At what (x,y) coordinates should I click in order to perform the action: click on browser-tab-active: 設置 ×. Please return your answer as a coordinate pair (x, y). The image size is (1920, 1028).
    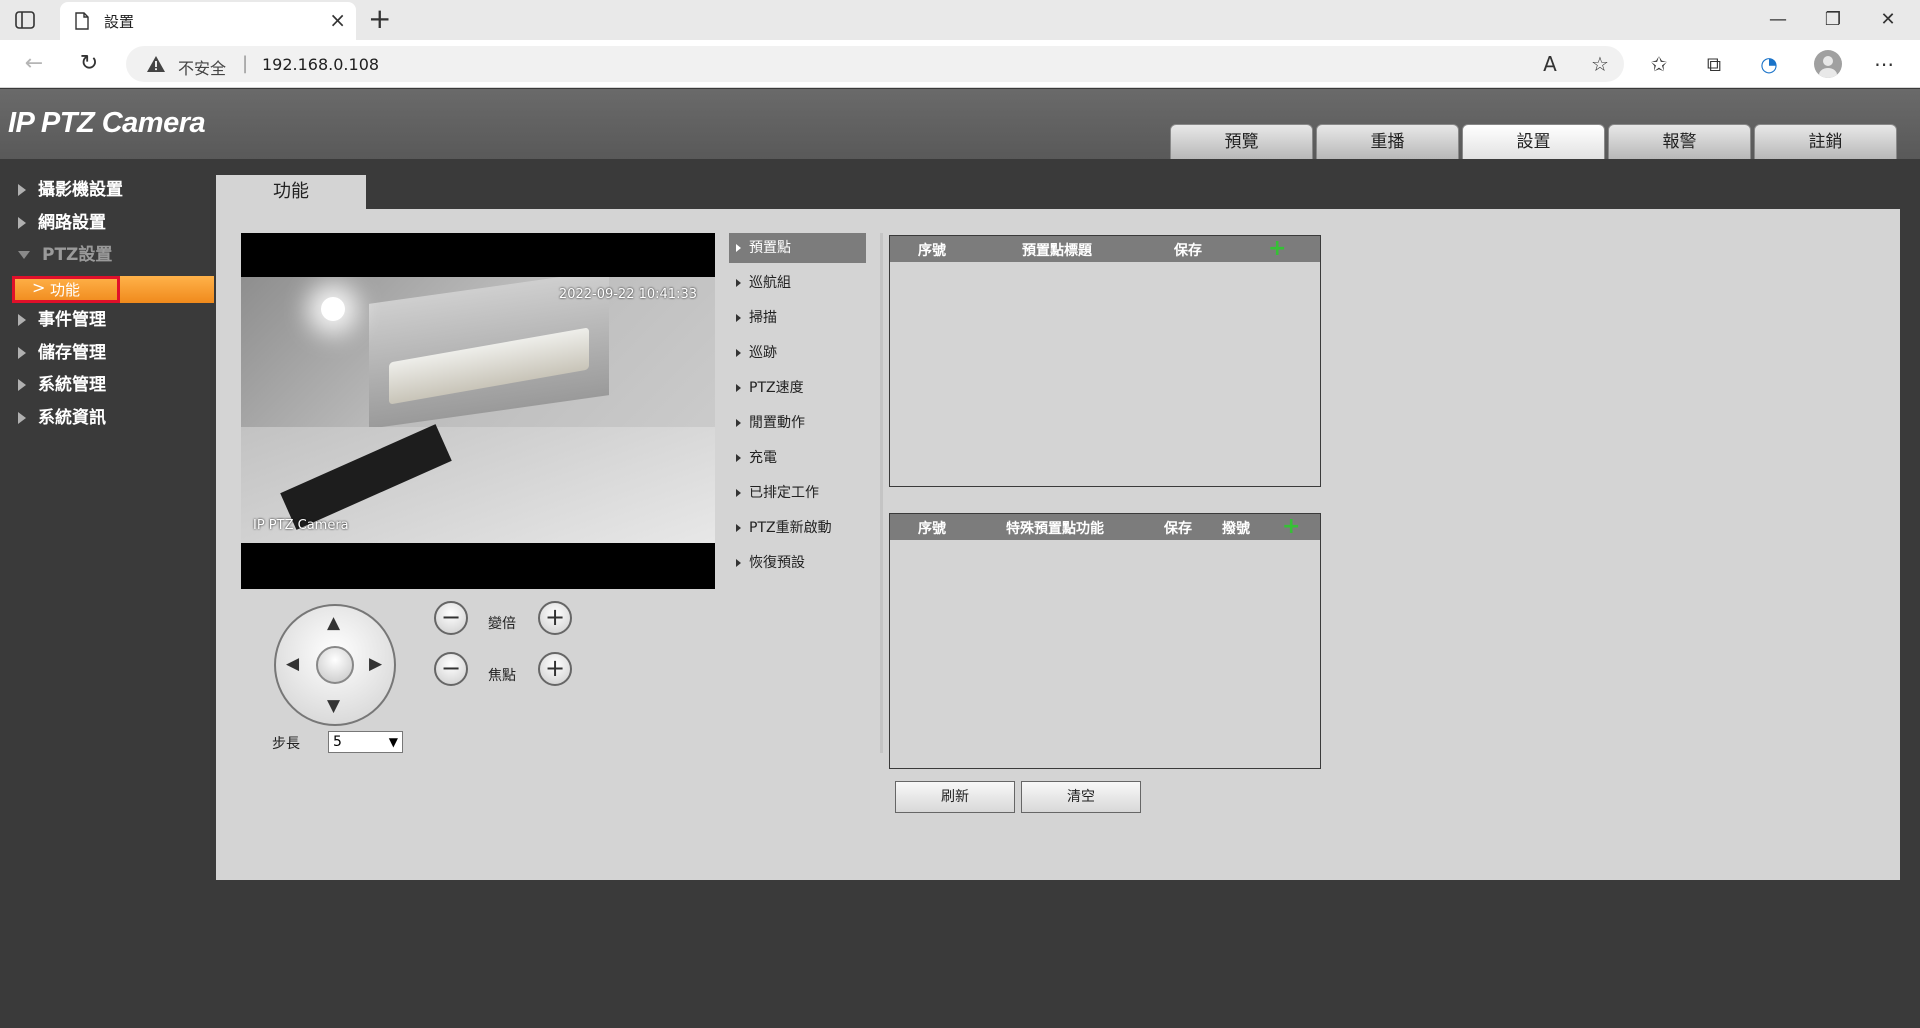
    Looking at the image, I should click on (208, 21).